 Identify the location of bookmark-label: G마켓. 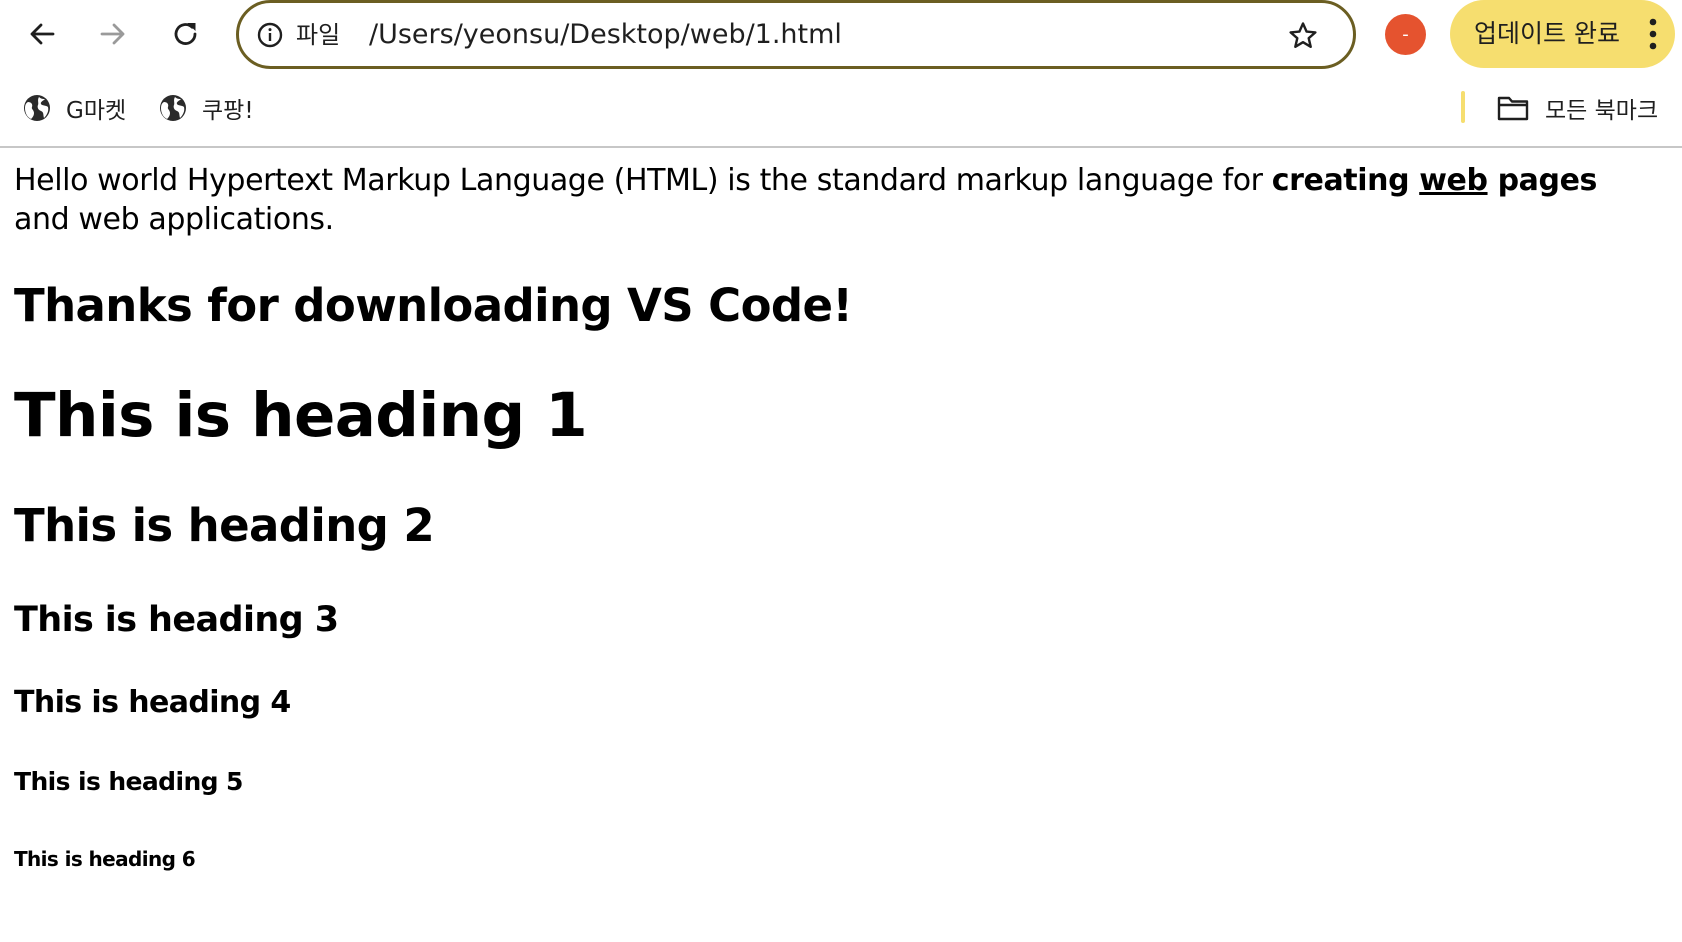
(96, 111).